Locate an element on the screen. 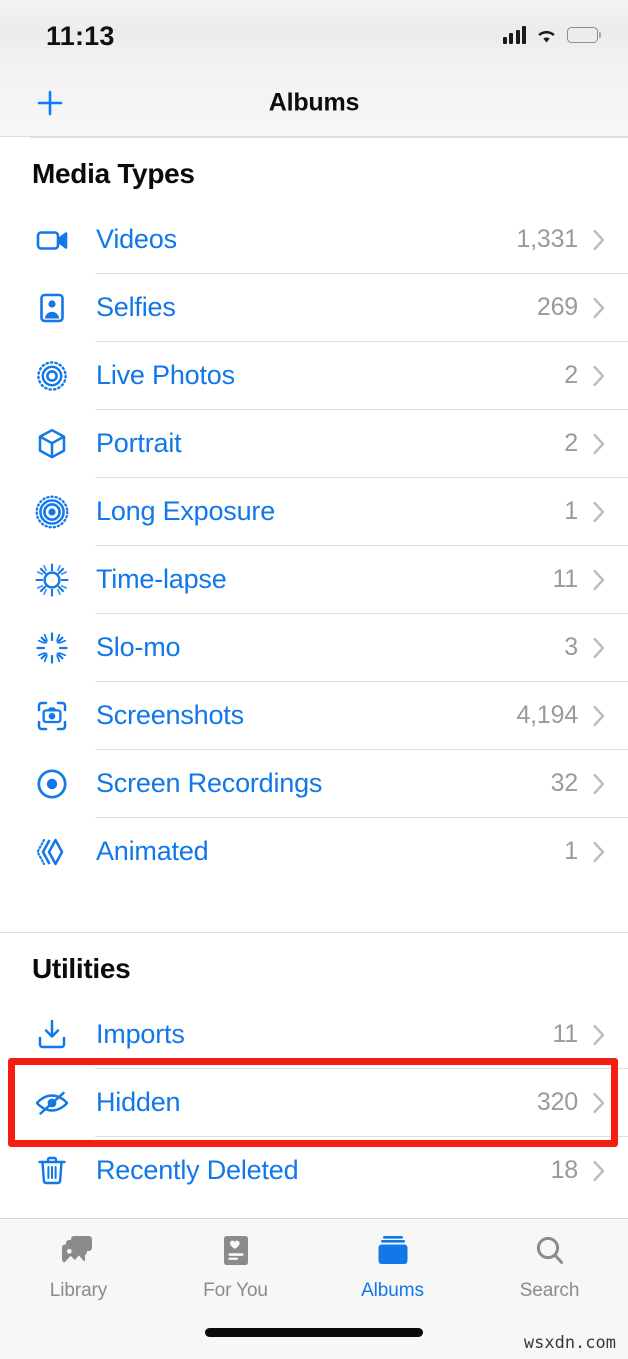 This screenshot has height=1359, width=628. section-header-utilities: Utilities is located at coordinates (81, 968).